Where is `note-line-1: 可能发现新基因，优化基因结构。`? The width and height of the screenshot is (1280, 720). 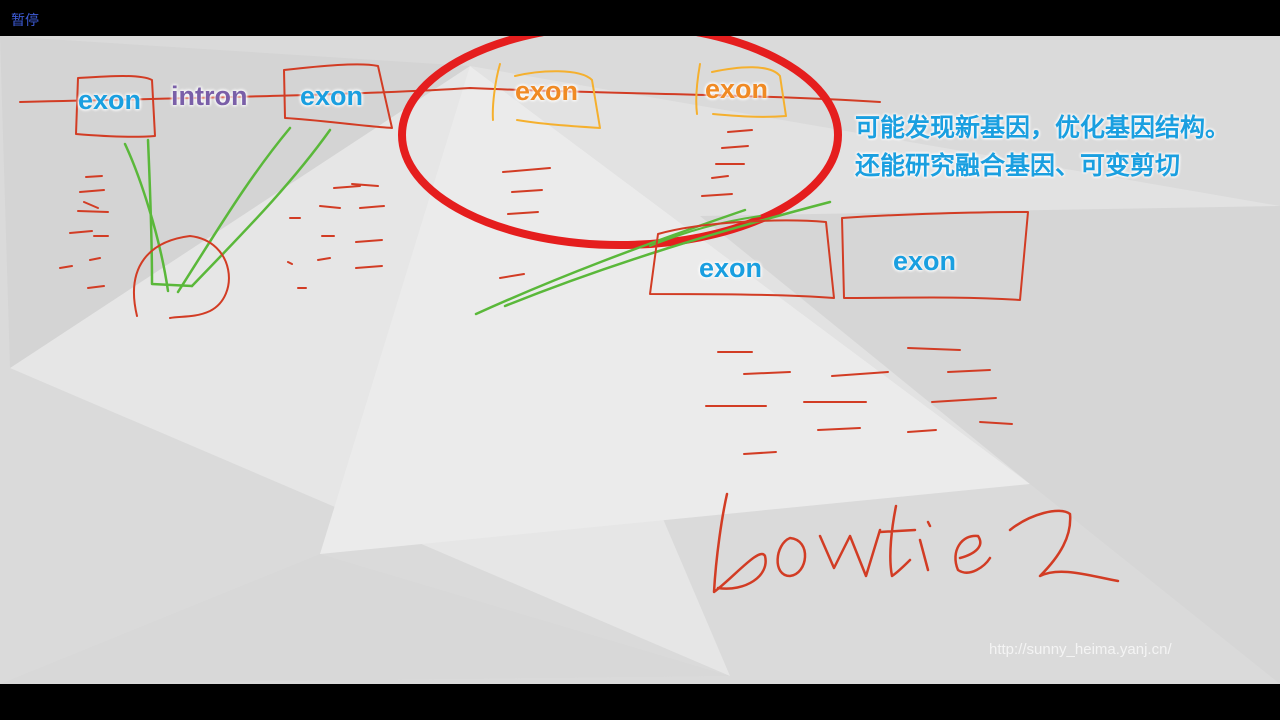
note-line-1: 可能发现新基因，优化基因结构。 is located at coordinates (1043, 127).